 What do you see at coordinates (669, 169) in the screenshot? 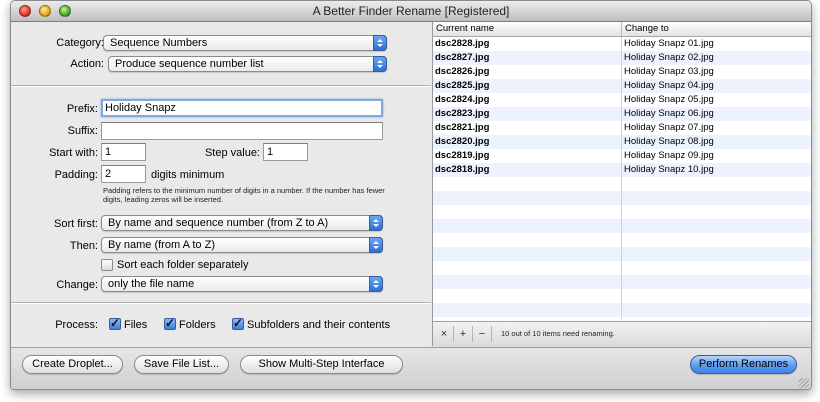
I see `change-to-cell: Holiday Snapz 10.jpg` at bounding box center [669, 169].